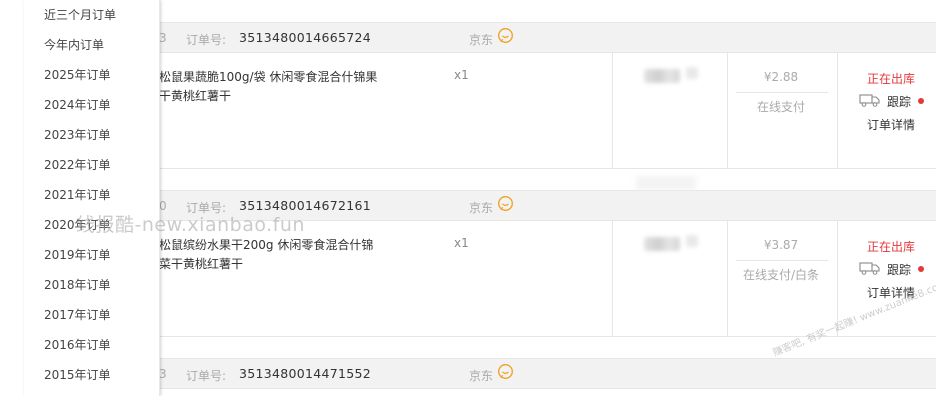  I want to click on dropdown-item-2015: 2015年订单, so click(77, 375).